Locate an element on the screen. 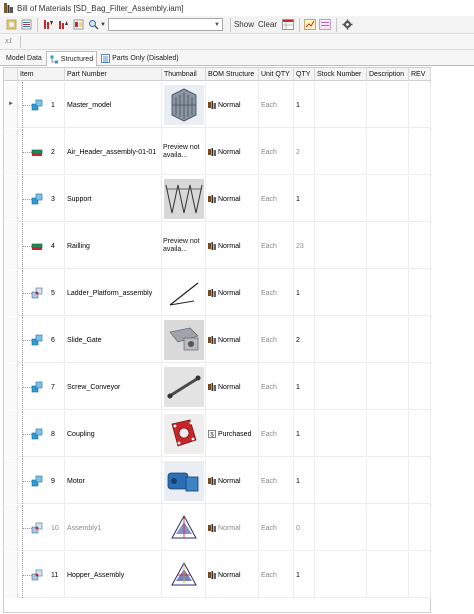 The height and width of the screenshot is (614, 474). part-number-cell: Assembly1 is located at coordinates (113, 528).